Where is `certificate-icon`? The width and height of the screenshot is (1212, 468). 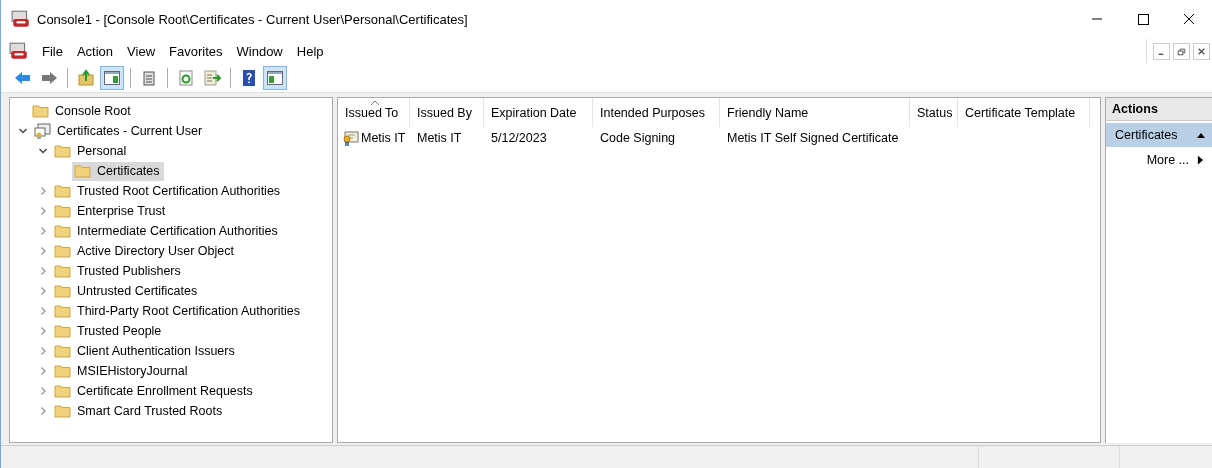
certificate-icon is located at coordinates (351, 138).